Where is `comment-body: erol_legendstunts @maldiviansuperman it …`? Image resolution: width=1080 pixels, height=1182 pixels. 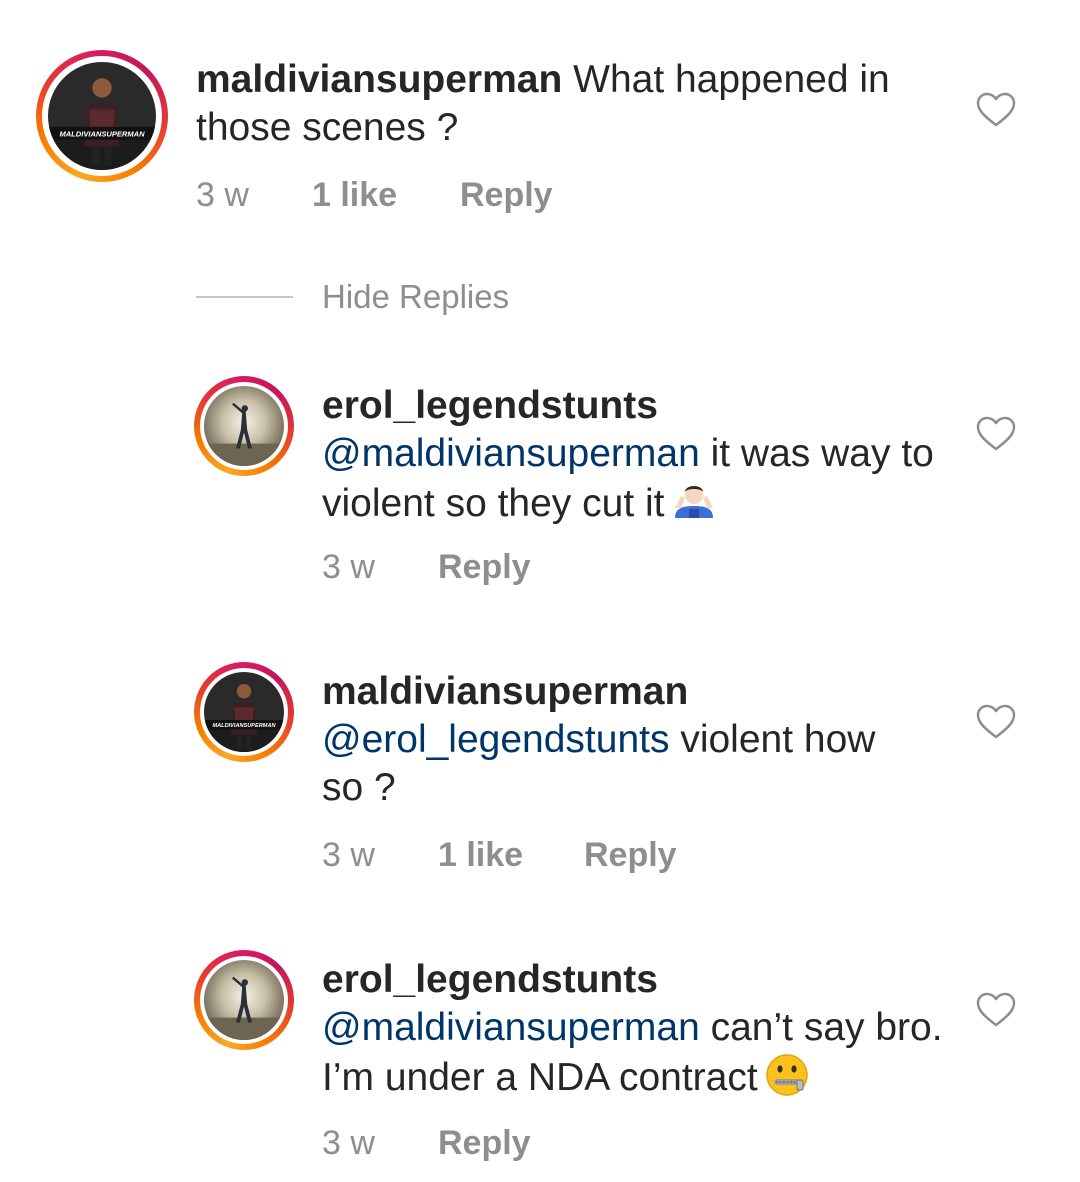 comment-body: erol_legendstunts @maldiviansuperman it … is located at coordinates (642, 455).